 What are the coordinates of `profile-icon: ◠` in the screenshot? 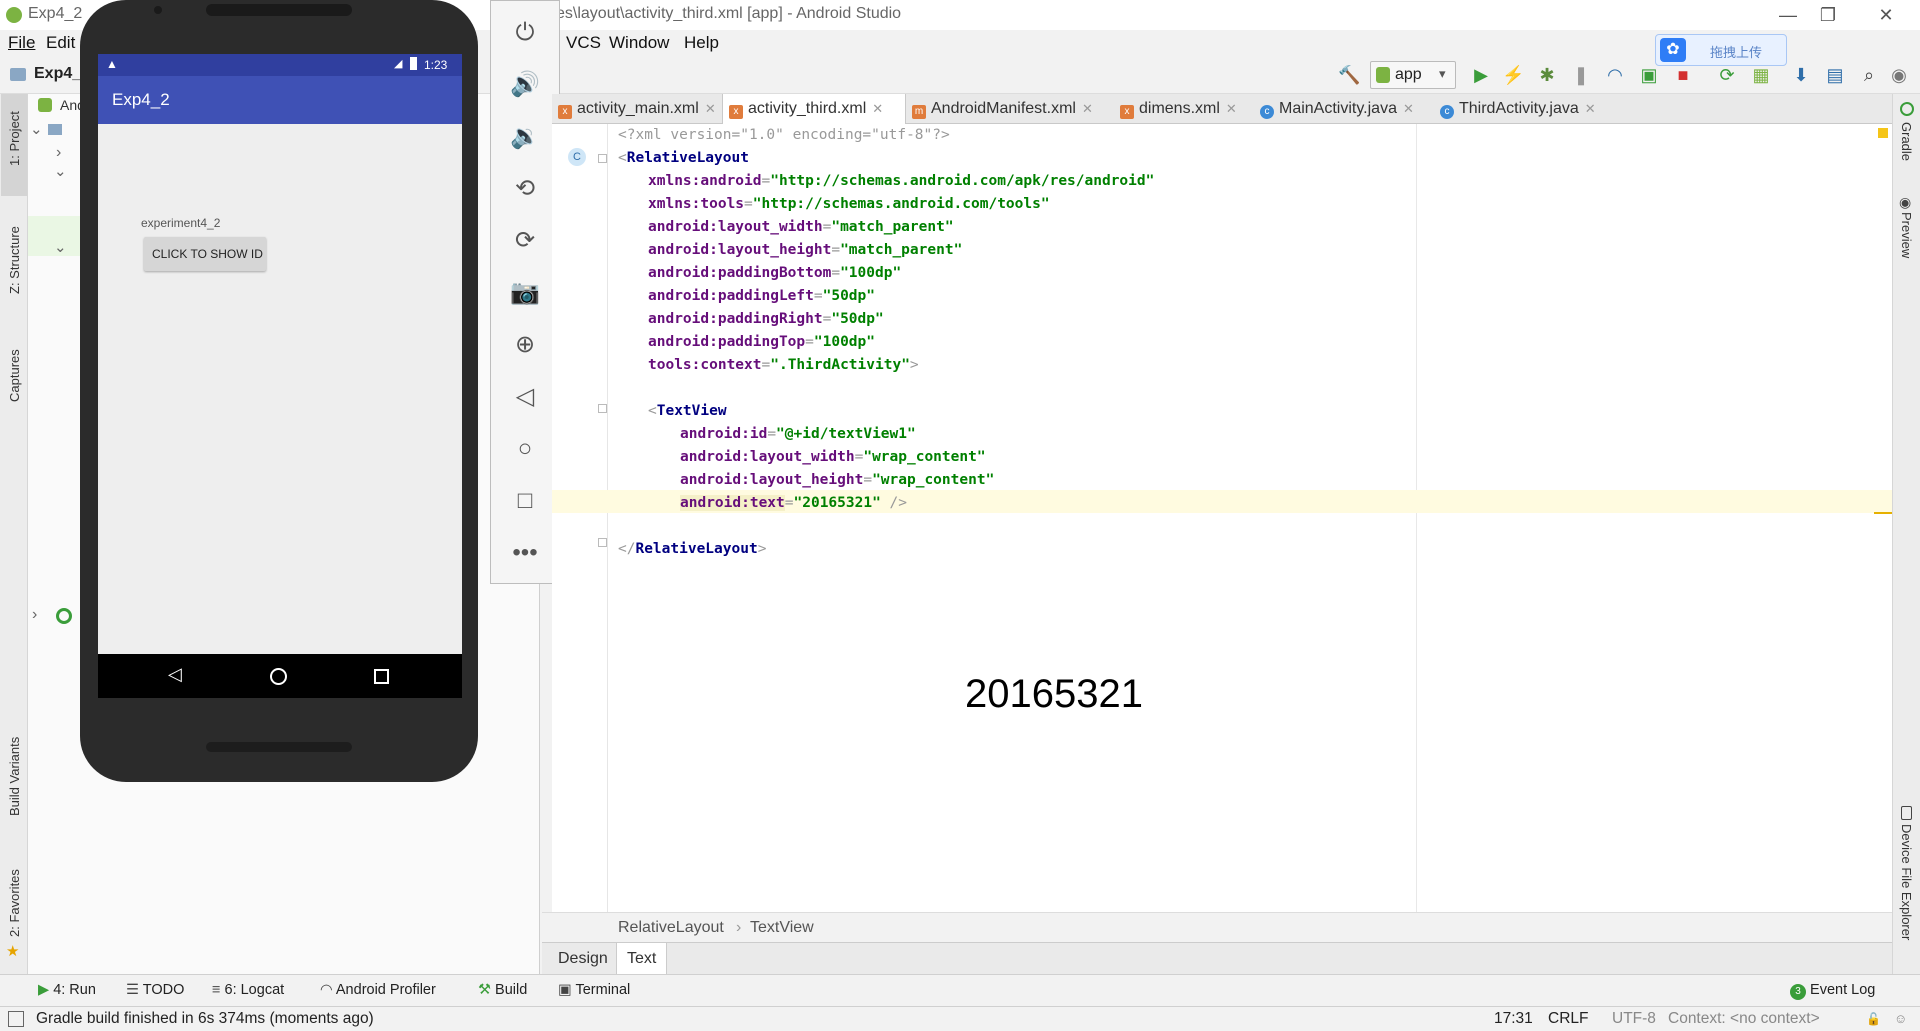 It's located at (1615, 75).